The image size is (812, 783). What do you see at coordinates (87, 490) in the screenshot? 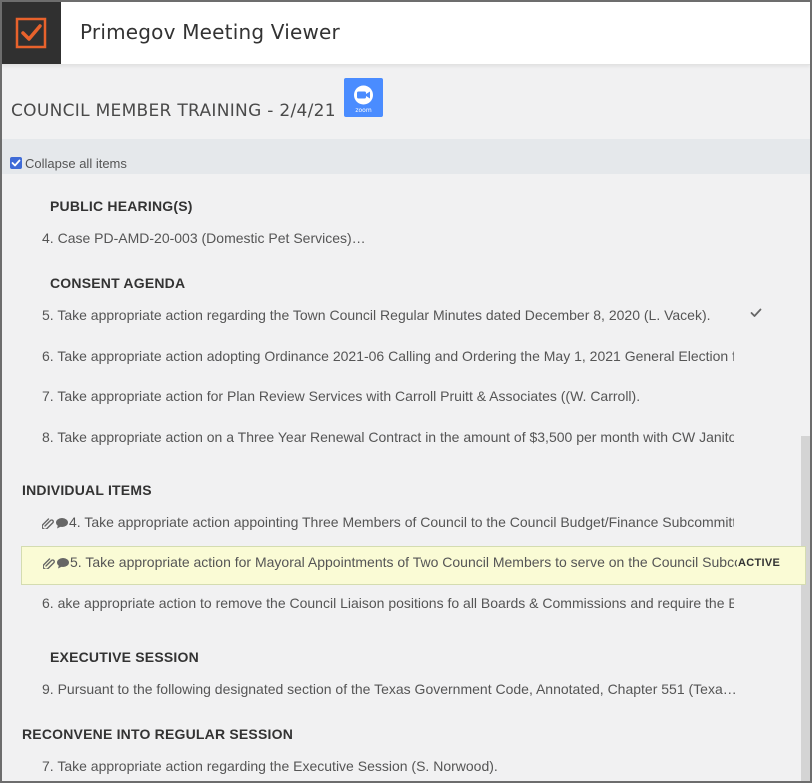
I see `section-individual-items: INDIVIDUAL ITEMS` at bounding box center [87, 490].